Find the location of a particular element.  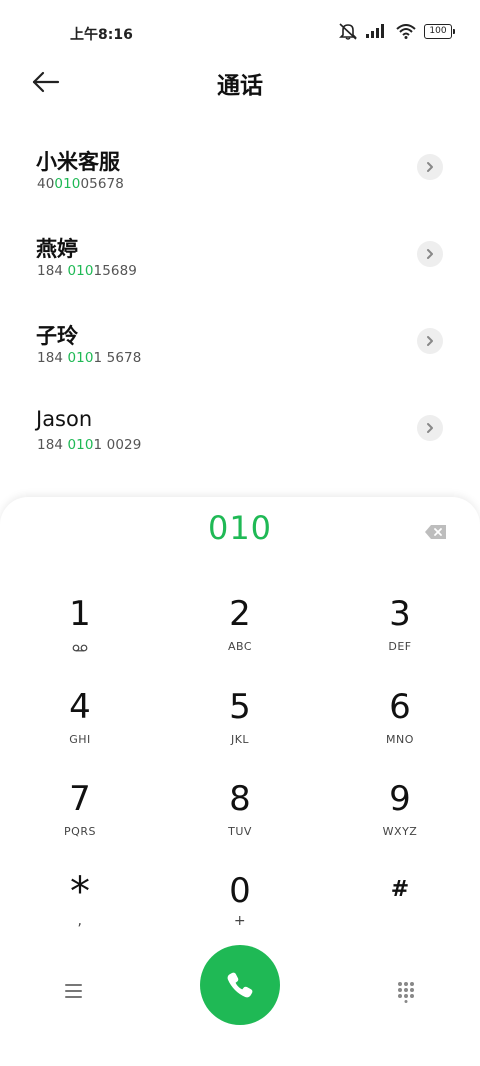

contact-number: 184 01015689 is located at coordinates (87, 271).